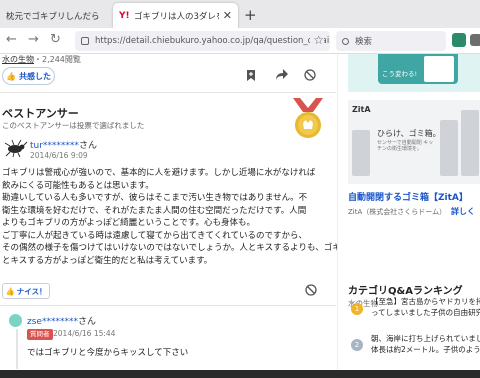 The height and width of the screenshot is (378, 480). Describe the element at coordinates (425, 344) in the screenshot. I see `ranking-item-2: 朝、海岸に打ち上げられていまし 体長は約2メートル。子供のよう` at that location.